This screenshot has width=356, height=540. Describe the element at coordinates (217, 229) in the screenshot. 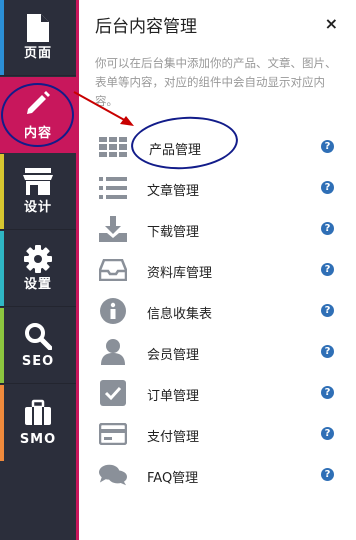

I see `list-item-downloads: 下载管理 ?` at that location.